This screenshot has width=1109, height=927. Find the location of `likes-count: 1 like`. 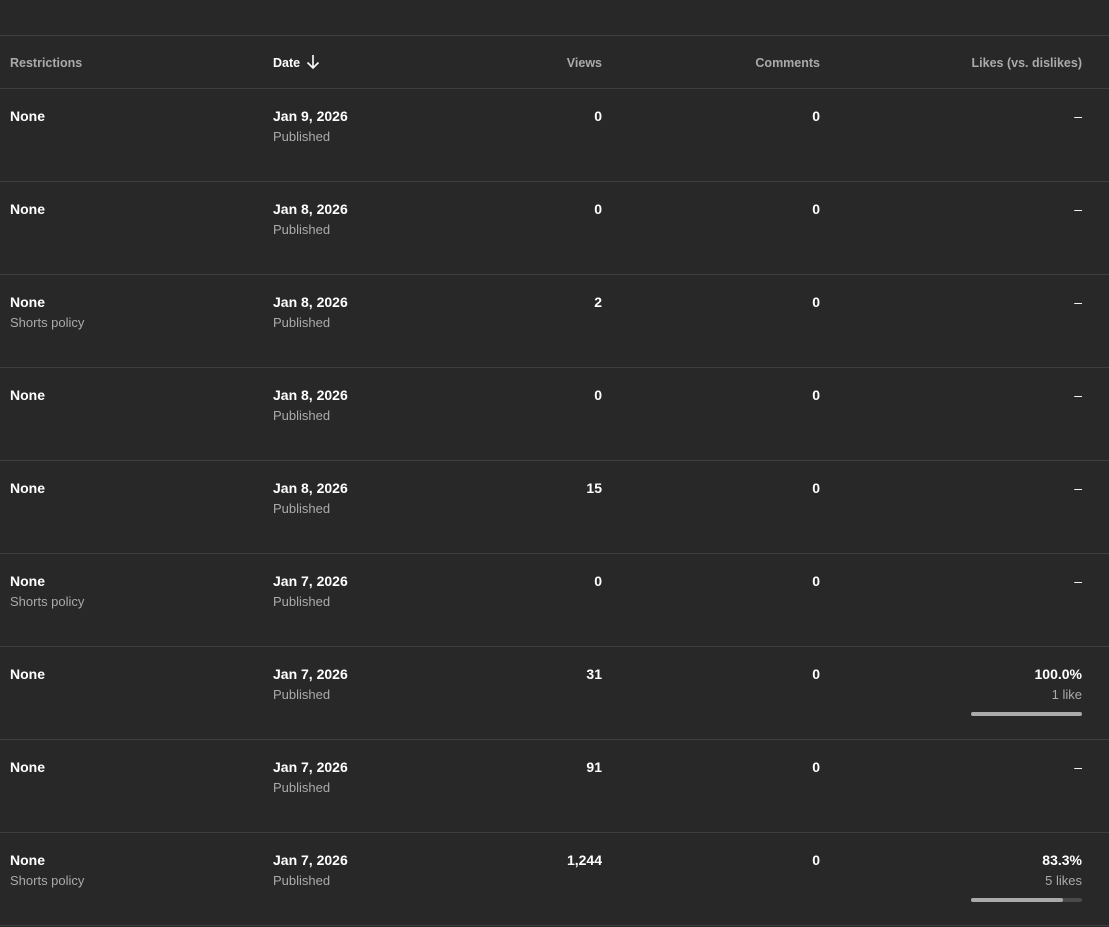

likes-count: 1 like is located at coordinates (1066, 694).